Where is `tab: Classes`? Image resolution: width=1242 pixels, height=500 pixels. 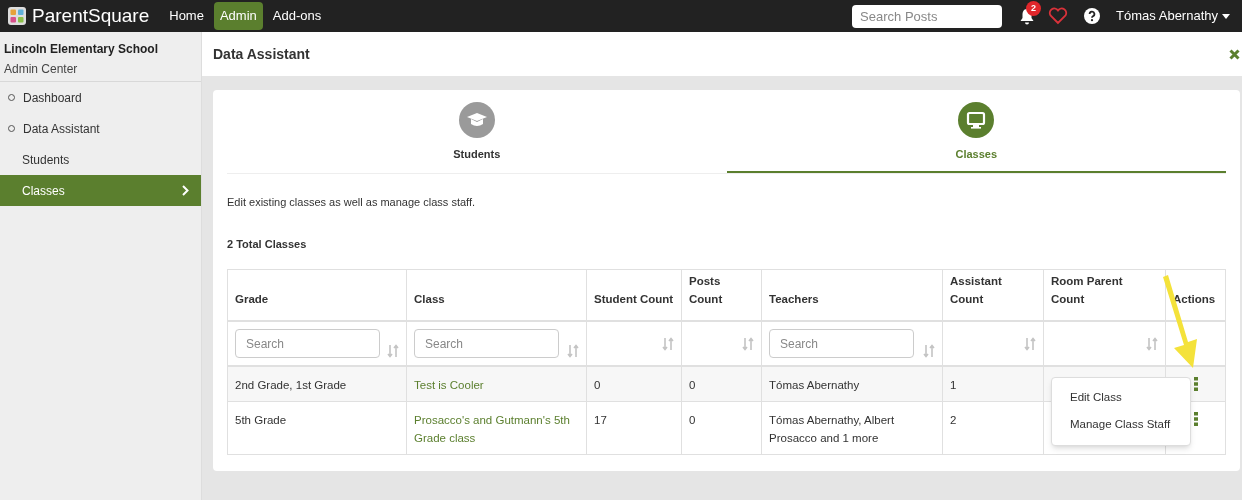
tab: Classes is located at coordinates (976, 131).